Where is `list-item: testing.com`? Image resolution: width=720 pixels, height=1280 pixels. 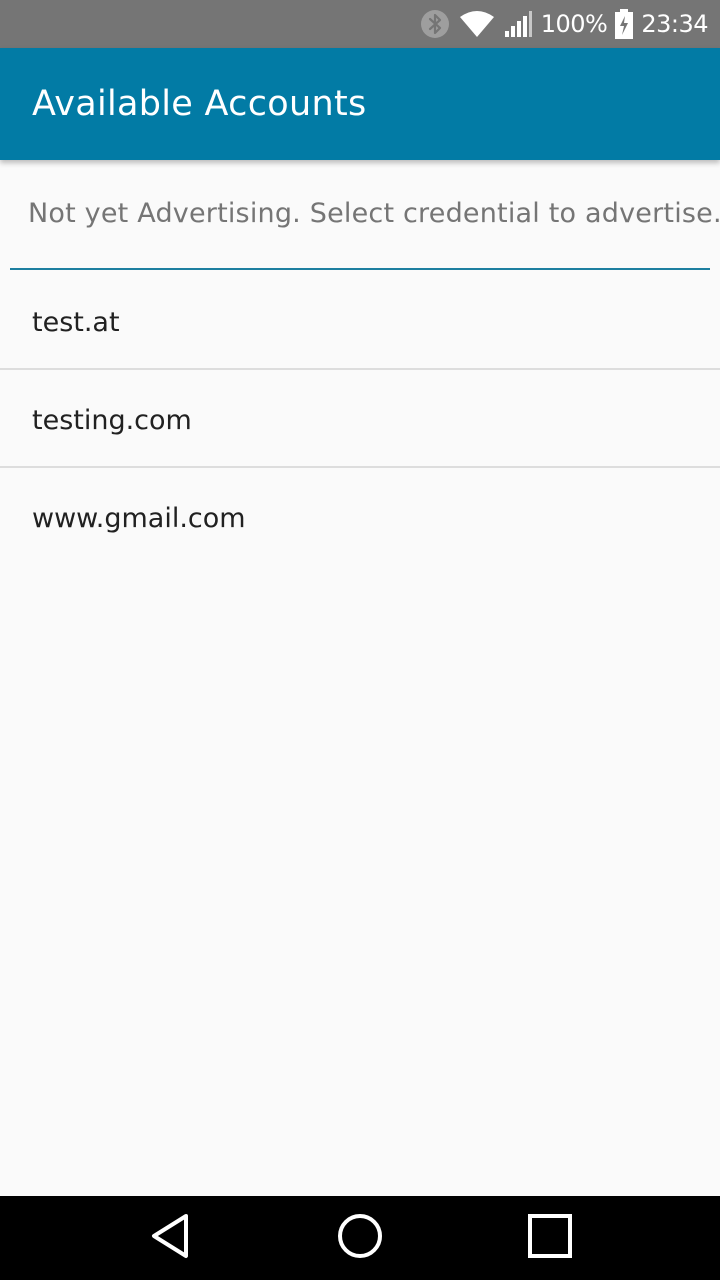
list-item: testing.com is located at coordinates (360, 419).